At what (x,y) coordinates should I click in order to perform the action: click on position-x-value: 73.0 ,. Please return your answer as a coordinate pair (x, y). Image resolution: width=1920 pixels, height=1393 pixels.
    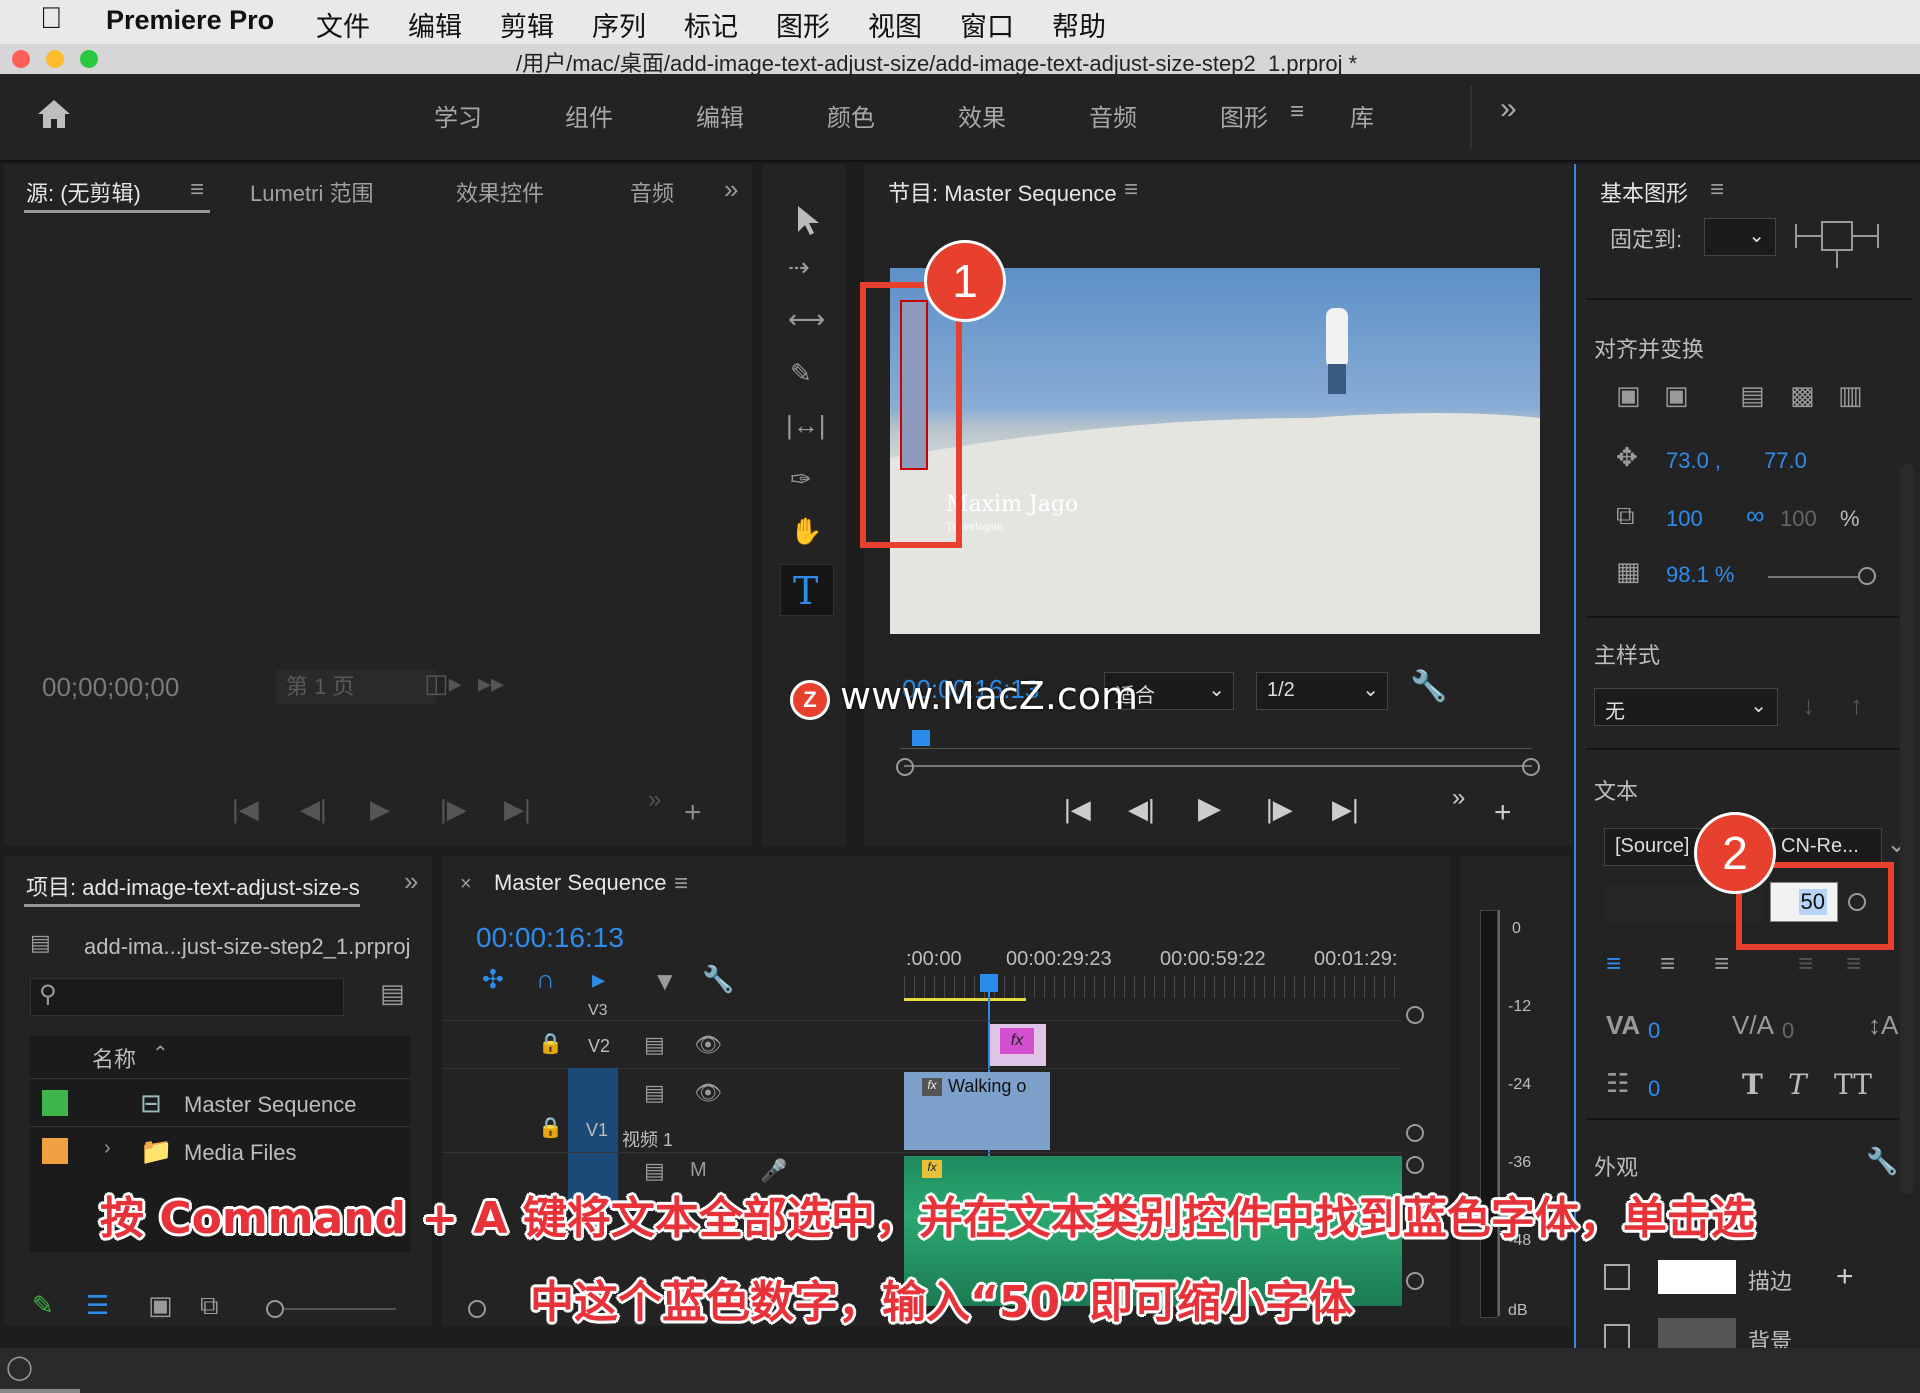
    Looking at the image, I should click on (1693, 461).